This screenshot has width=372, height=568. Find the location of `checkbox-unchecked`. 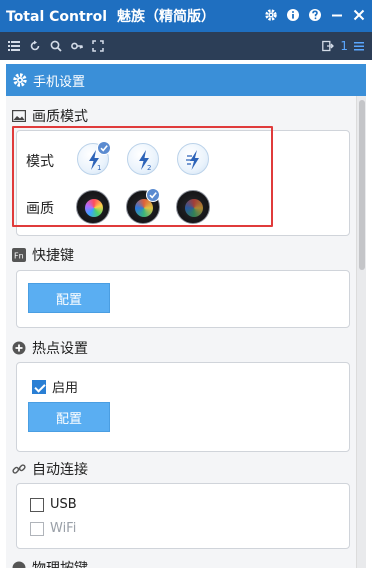

checkbox-unchecked is located at coordinates (37, 504).